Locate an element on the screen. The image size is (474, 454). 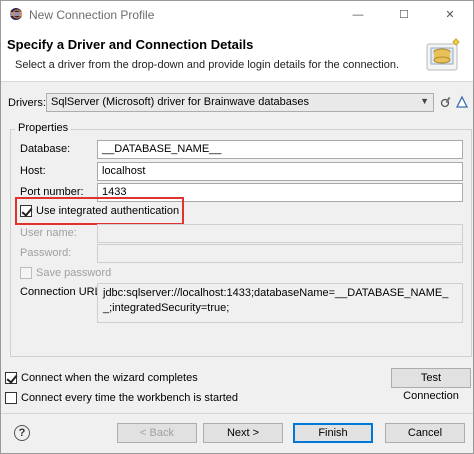
drivers-label: Drivers: is located at coordinates (27, 103).